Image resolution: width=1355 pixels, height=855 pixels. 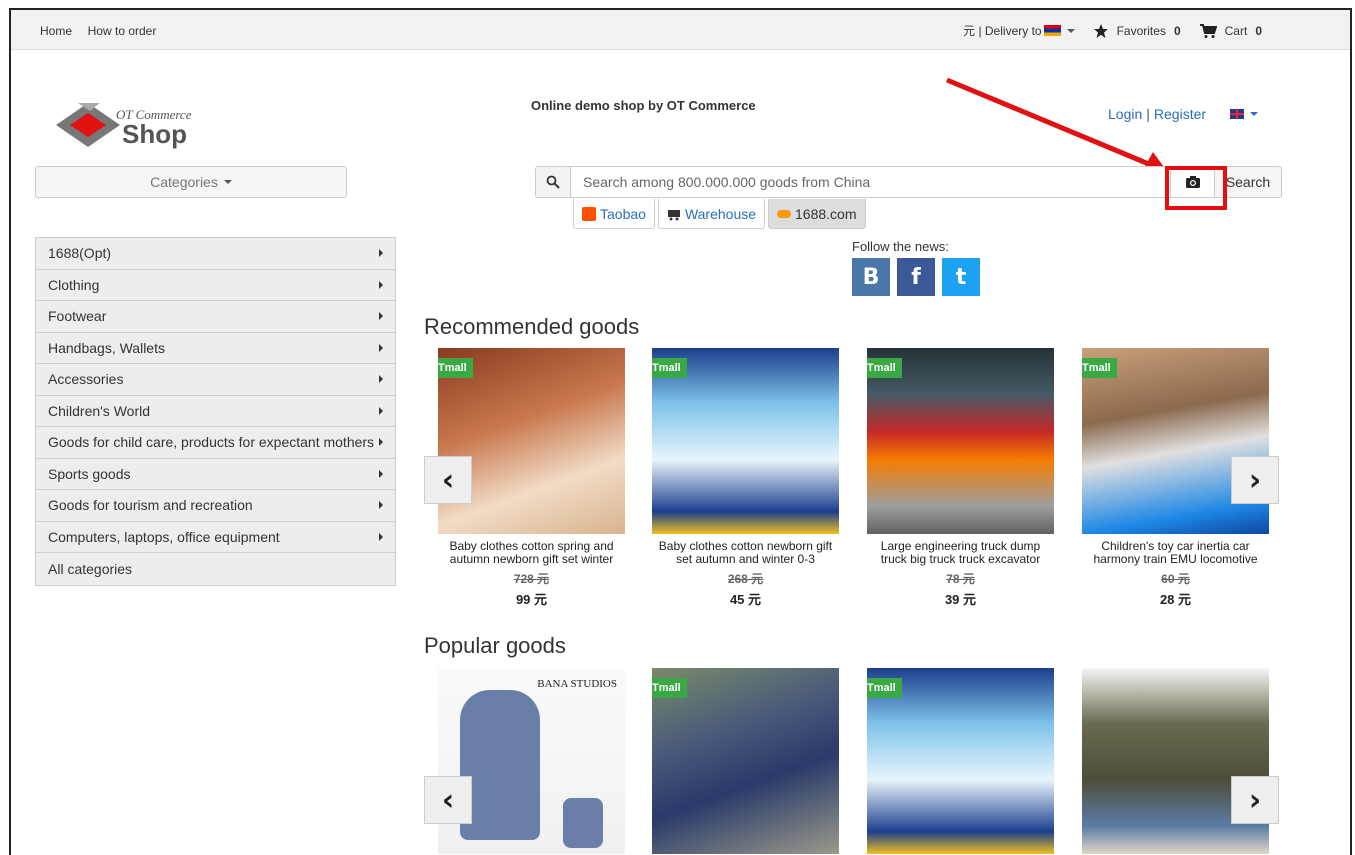 I want to click on sidebar-item-label: All categories, so click(x=90, y=568).